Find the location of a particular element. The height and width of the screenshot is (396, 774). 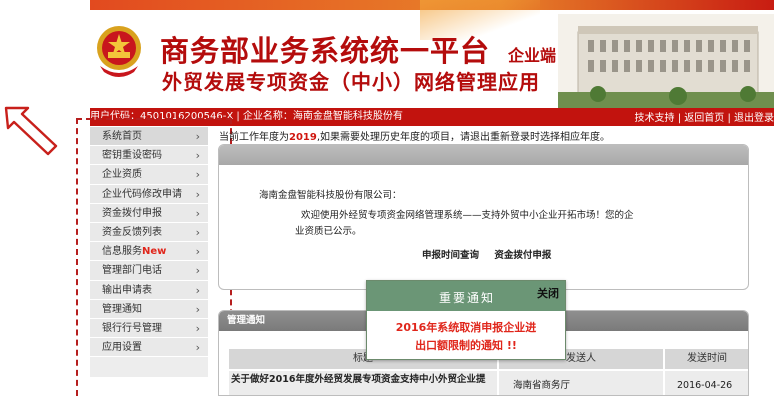

welcome-line-1: 欢迎使用外经贸专项资金网络管理系统——支持外贸中小企业开拓市场！您的企 is located at coordinates (467, 215).